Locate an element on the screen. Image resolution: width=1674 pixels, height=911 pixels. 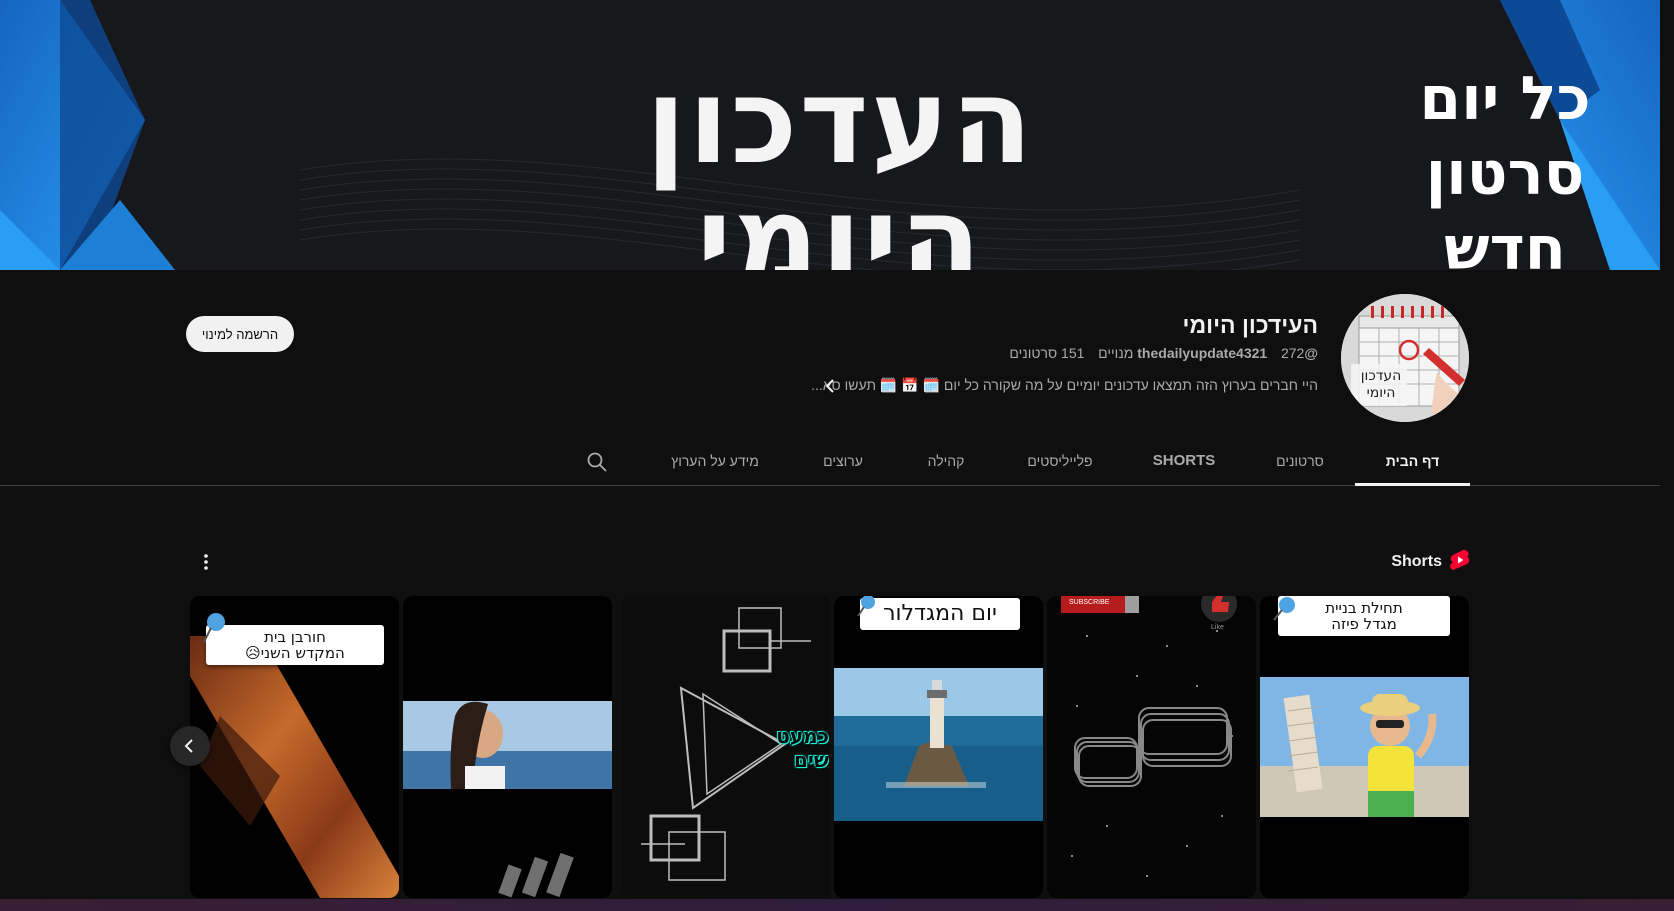
video-count: 151 סרטונים is located at coordinates (1047, 353).